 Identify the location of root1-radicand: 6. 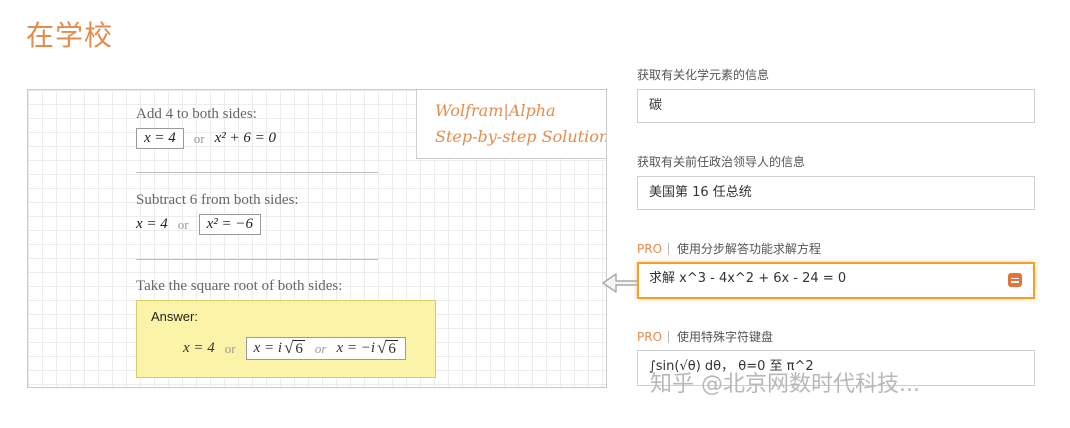
(299, 348).